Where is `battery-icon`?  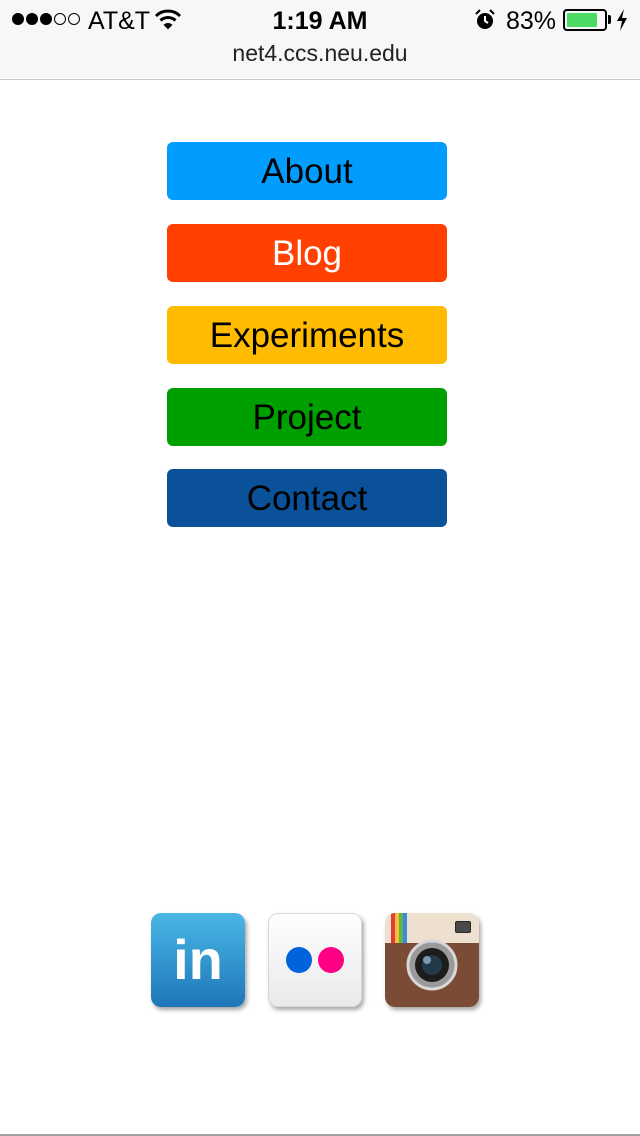 battery-icon is located at coordinates (585, 20).